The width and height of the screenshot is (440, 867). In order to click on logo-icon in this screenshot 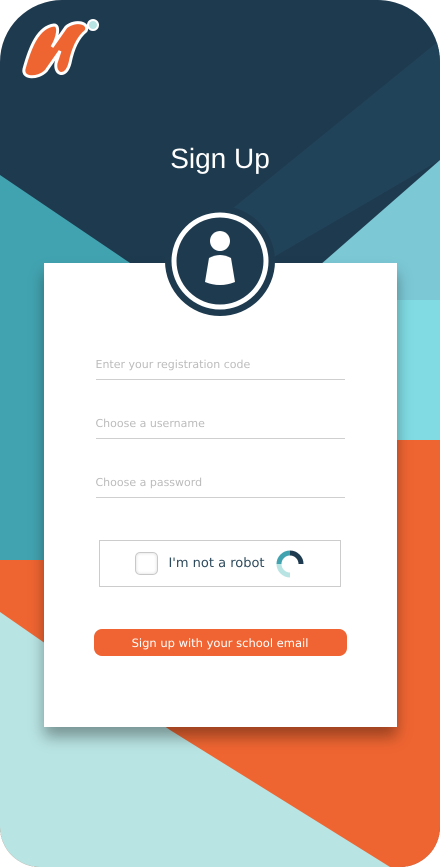, I will do `click(61, 48)`.